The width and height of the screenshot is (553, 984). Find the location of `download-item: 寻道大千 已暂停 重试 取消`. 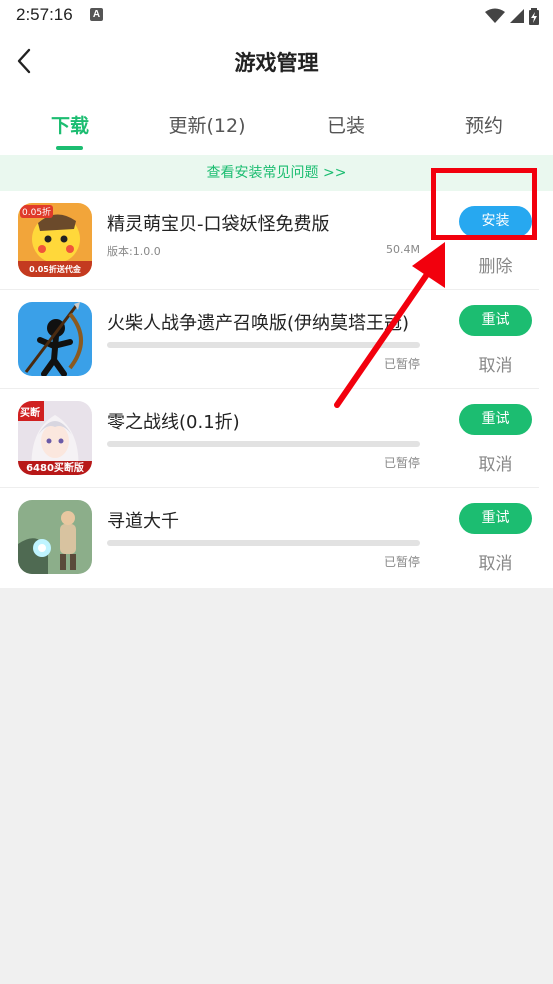

download-item: 寻道大千 已暂停 重试 取消 is located at coordinates (276, 538).